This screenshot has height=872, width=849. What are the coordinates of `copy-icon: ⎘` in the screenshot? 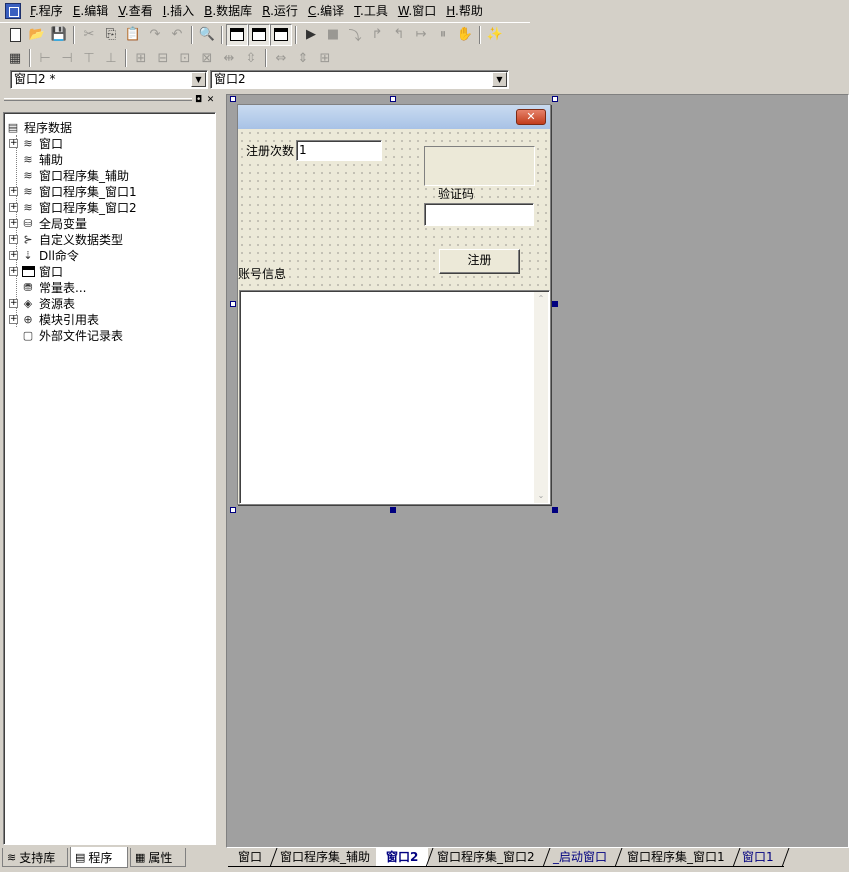 It's located at (111, 35).